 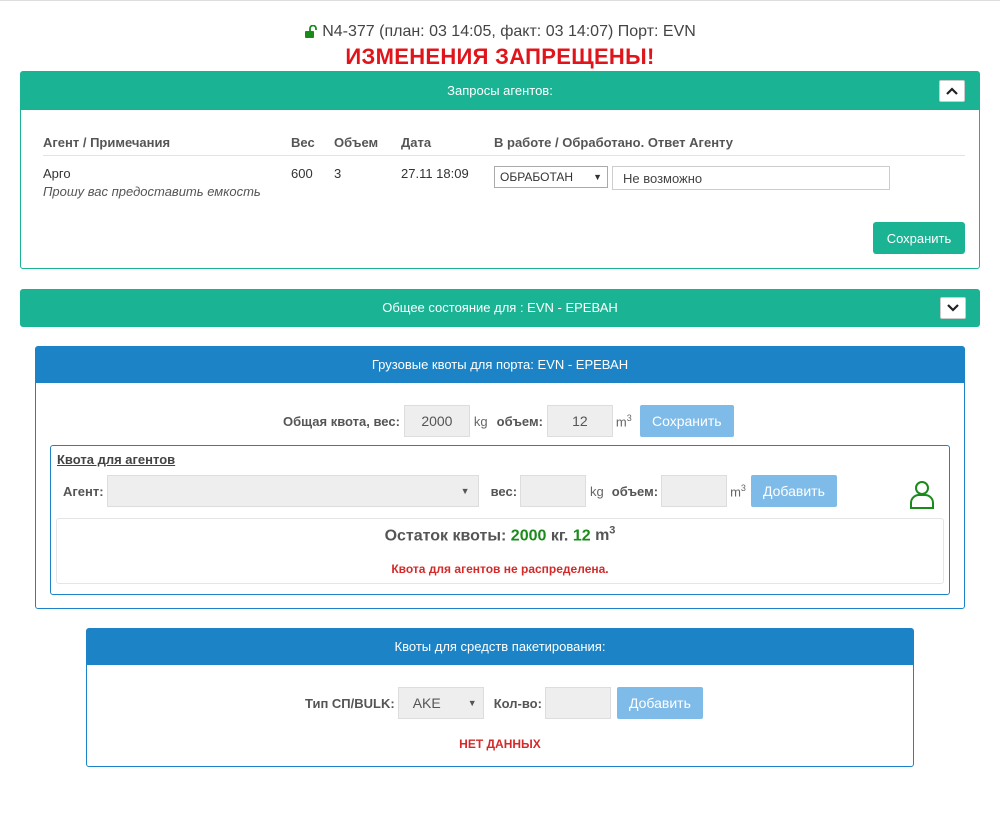 What do you see at coordinates (500, 647) in the screenshot?
I see `packaging-quotas-header: Квоты для средств пакетирования:` at bounding box center [500, 647].